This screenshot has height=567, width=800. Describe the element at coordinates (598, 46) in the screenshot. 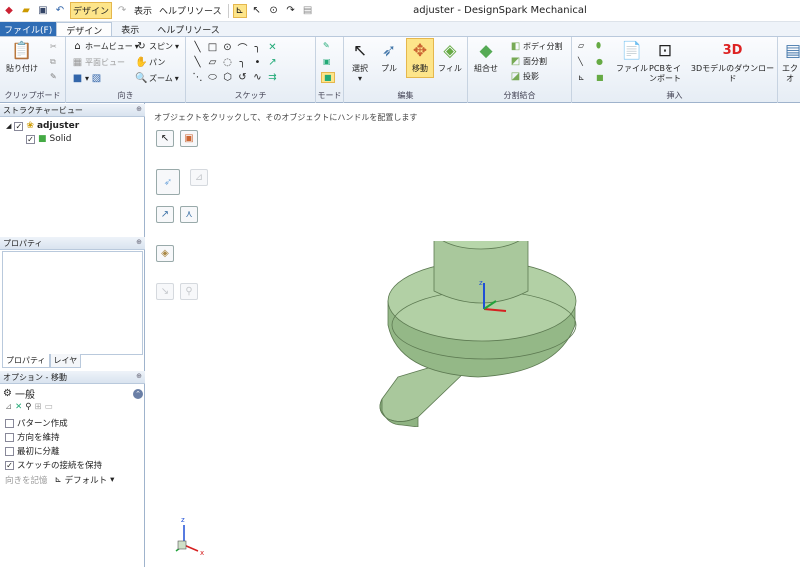

I see `cylinder-icon: ⬮` at that location.